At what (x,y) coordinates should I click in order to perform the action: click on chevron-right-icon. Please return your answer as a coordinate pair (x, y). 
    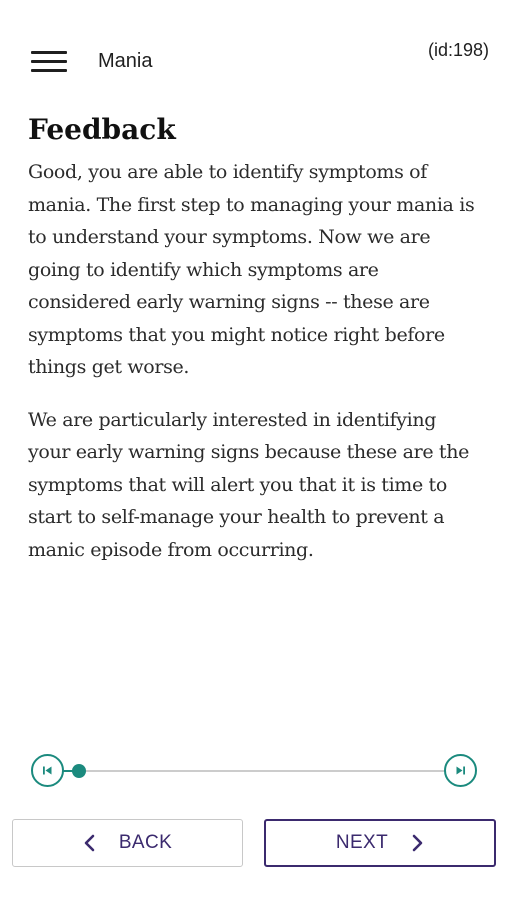
    Looking at the image, I should click on (417, 843).